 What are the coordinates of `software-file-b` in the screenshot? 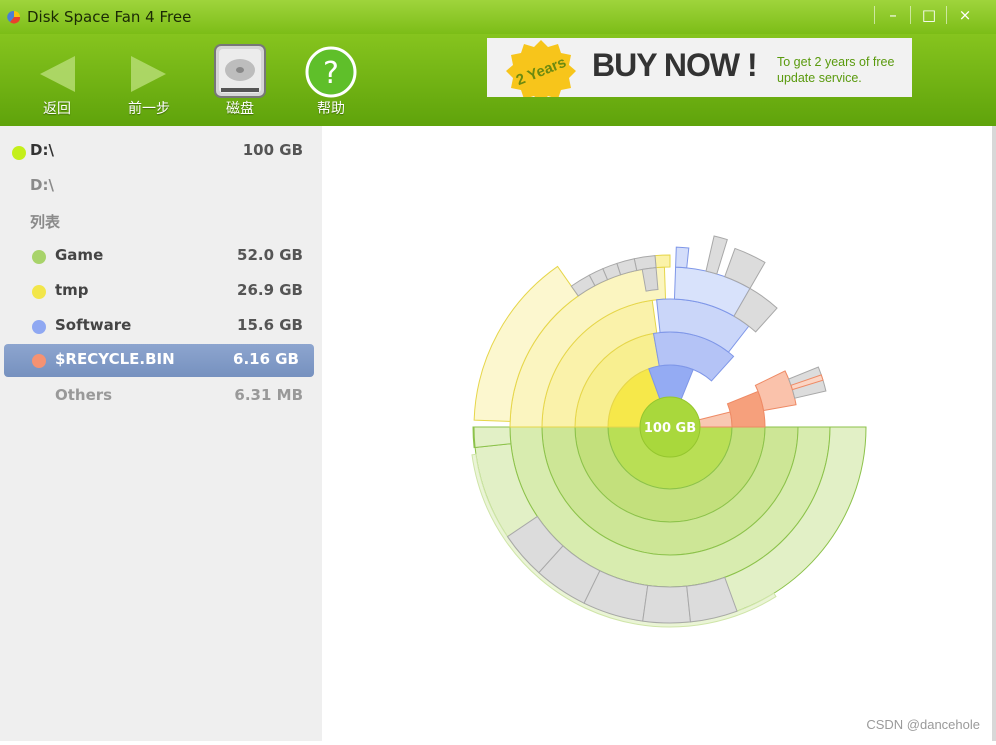 It's located at (716, 255).